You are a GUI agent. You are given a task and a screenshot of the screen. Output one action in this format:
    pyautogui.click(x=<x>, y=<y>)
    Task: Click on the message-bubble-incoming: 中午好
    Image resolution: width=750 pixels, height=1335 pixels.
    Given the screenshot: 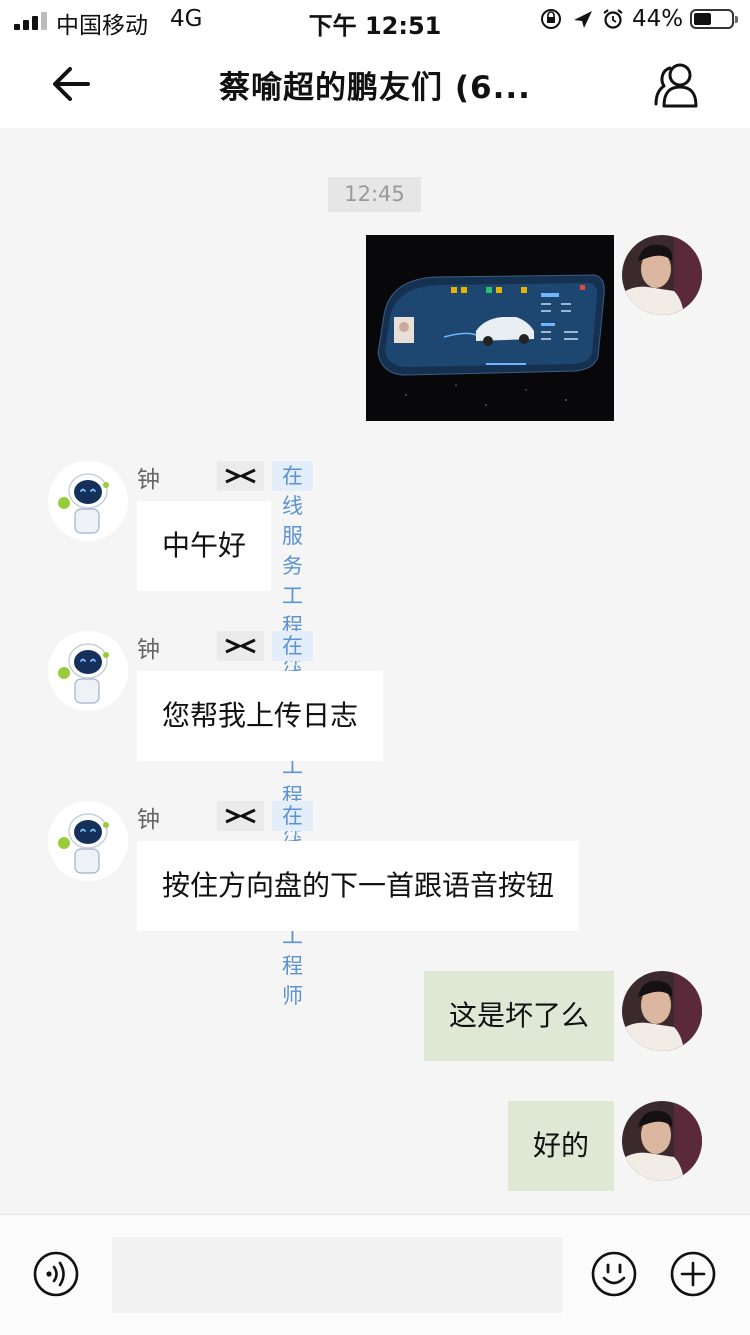 What is the action you would take?
    pyautogui.click(x=204, y=546)
    